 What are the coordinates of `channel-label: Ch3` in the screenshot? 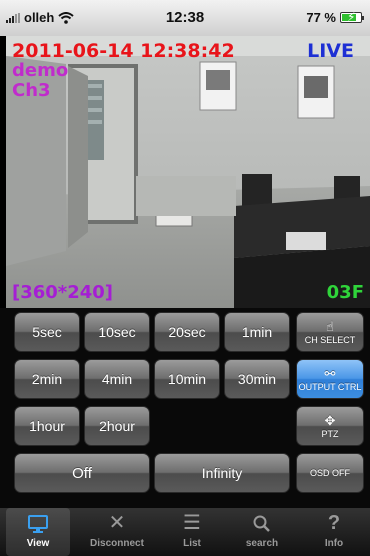 It's located at (31, 90).